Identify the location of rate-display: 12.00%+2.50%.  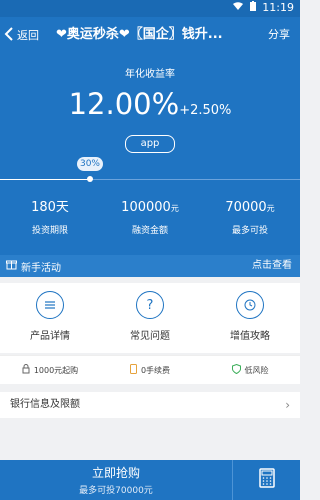
(150, 104).